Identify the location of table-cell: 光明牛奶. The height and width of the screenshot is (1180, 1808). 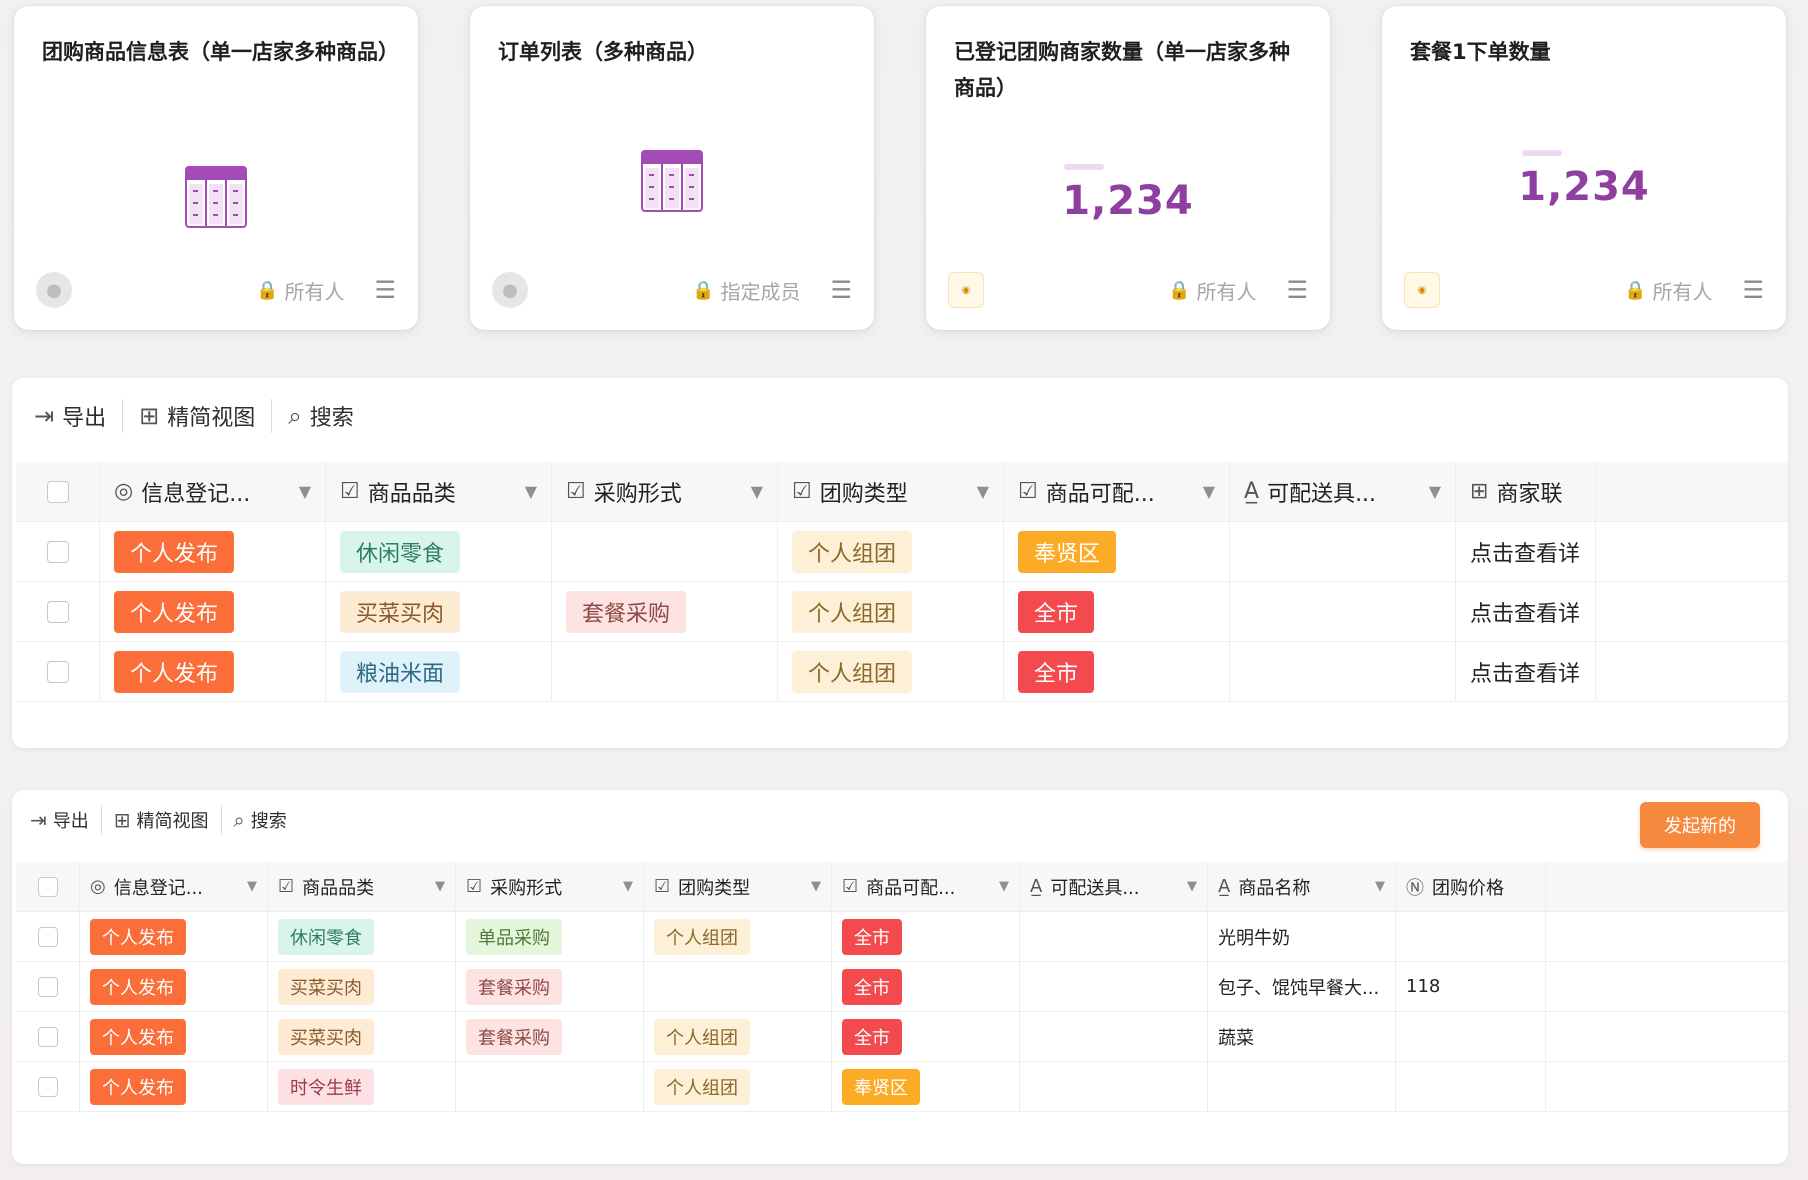
(1302, 936).